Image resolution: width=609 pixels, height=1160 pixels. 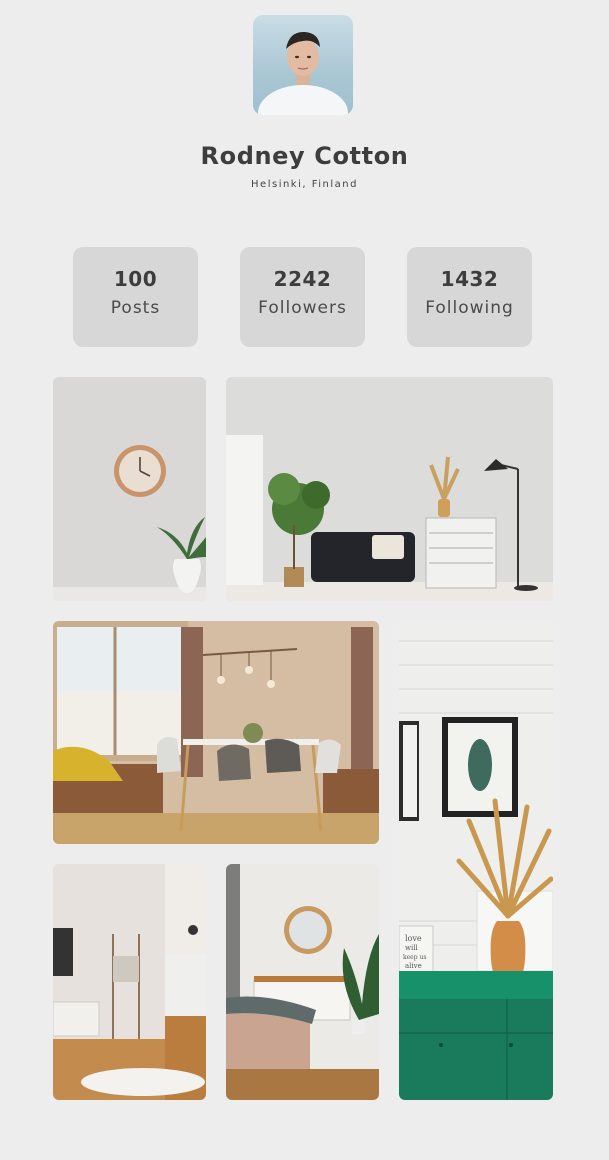 What do you see at coordinates (302, 279) in the screenshot?
I see `stat-followers-value: 2242` at bounding box center [302, 279].